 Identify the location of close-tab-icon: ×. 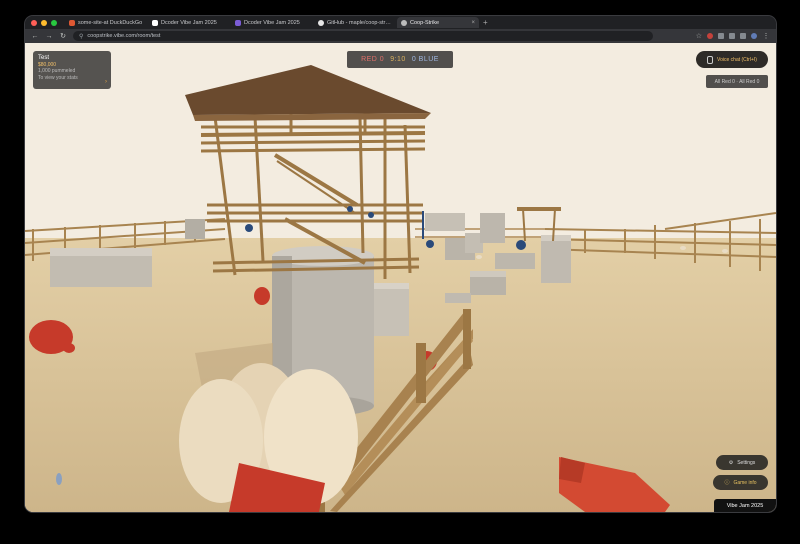
(473, 23).